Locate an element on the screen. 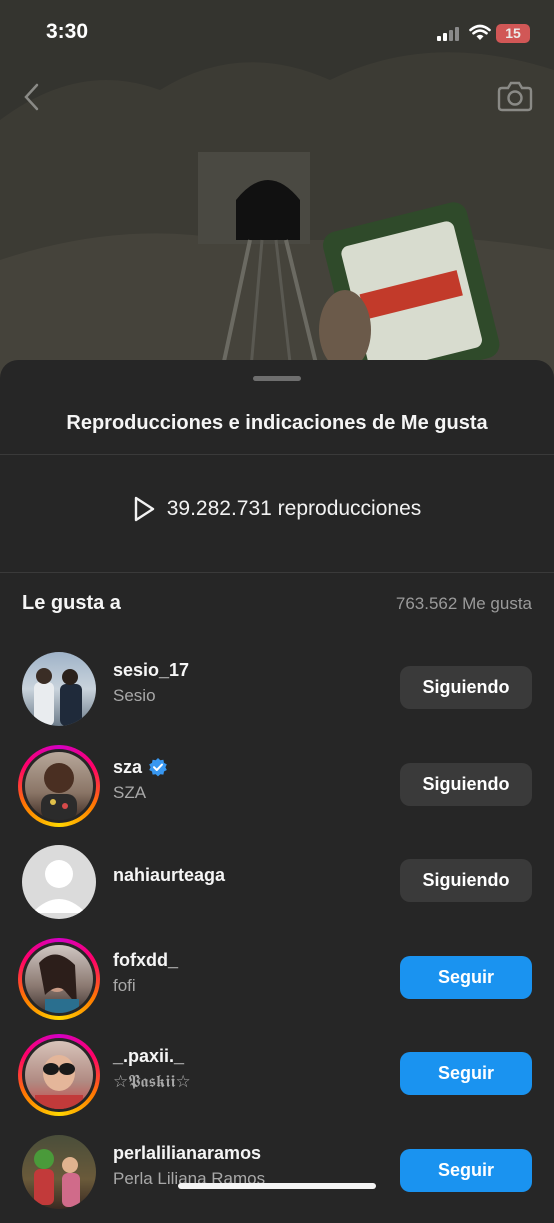  default-avatar-icon is located at coordinates (59, 882).